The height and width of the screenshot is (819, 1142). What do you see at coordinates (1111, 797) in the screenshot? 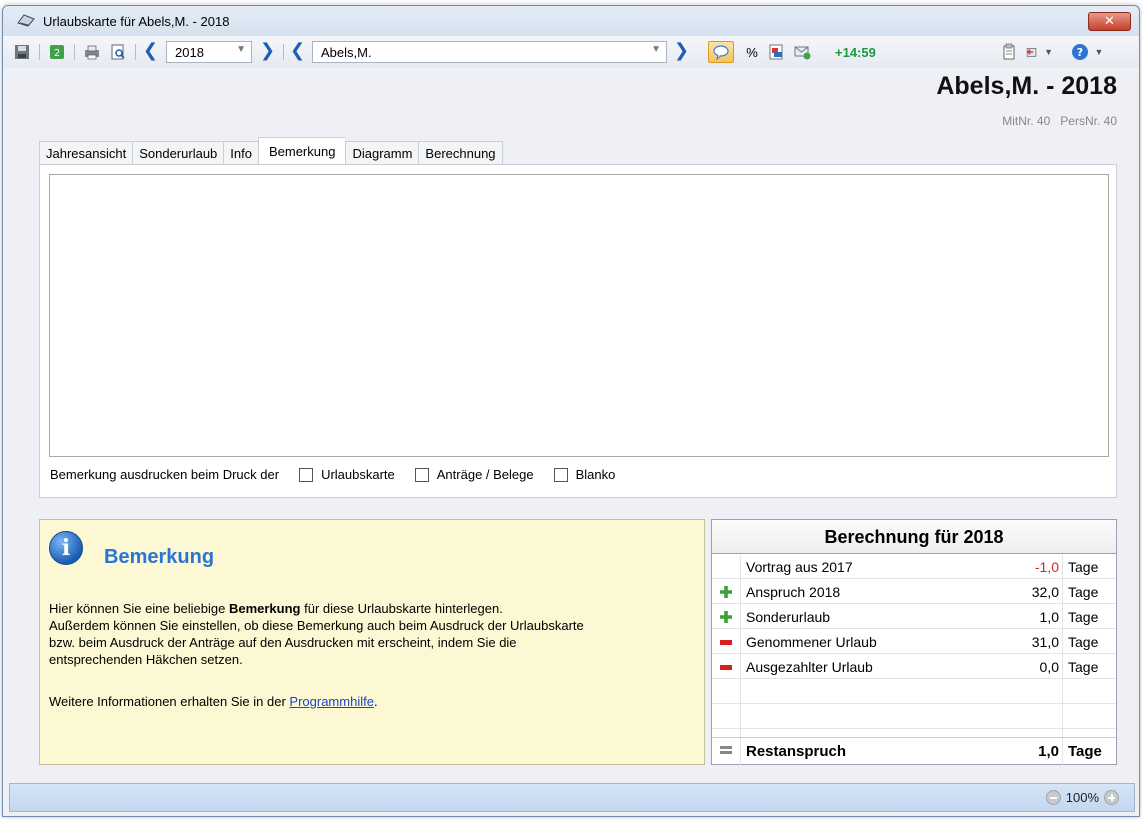
I see `zoom-in-icon` at bounding box center [1111, 797].